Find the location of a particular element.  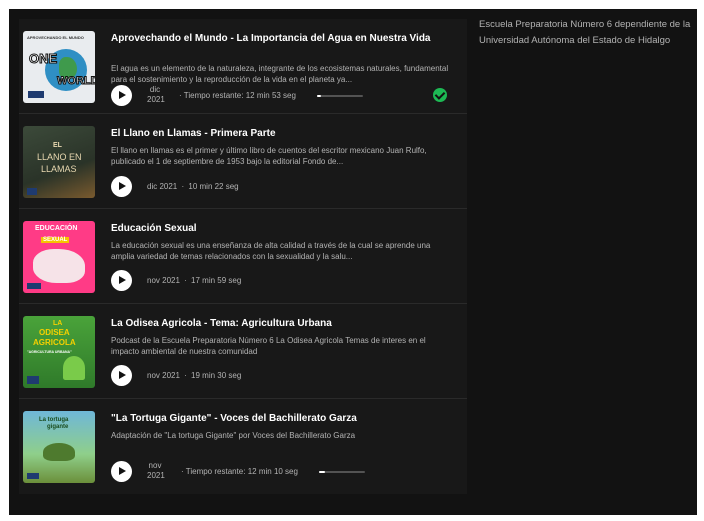

episode-title: Educación Sexual is located at coordinates (271, 228).